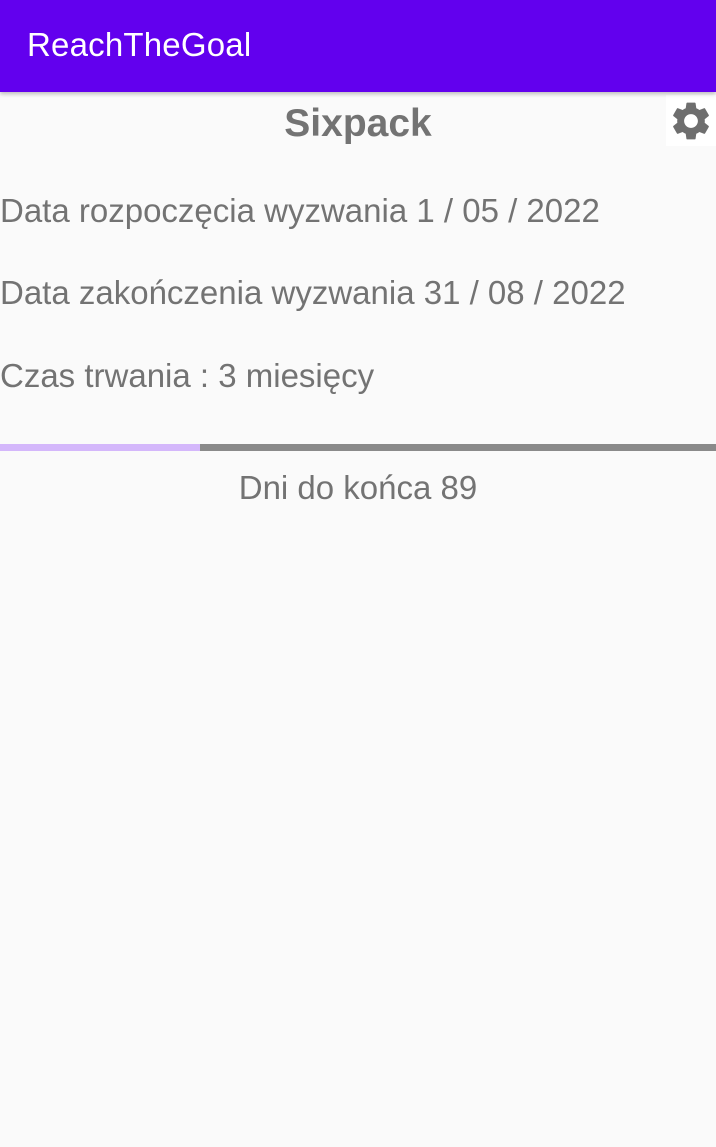 The image size is (716, 1147). What do you see at coordinates (358, 123) in the screenshot?
I see `goal-title: Sixpack` at bounding box center [358, 123].